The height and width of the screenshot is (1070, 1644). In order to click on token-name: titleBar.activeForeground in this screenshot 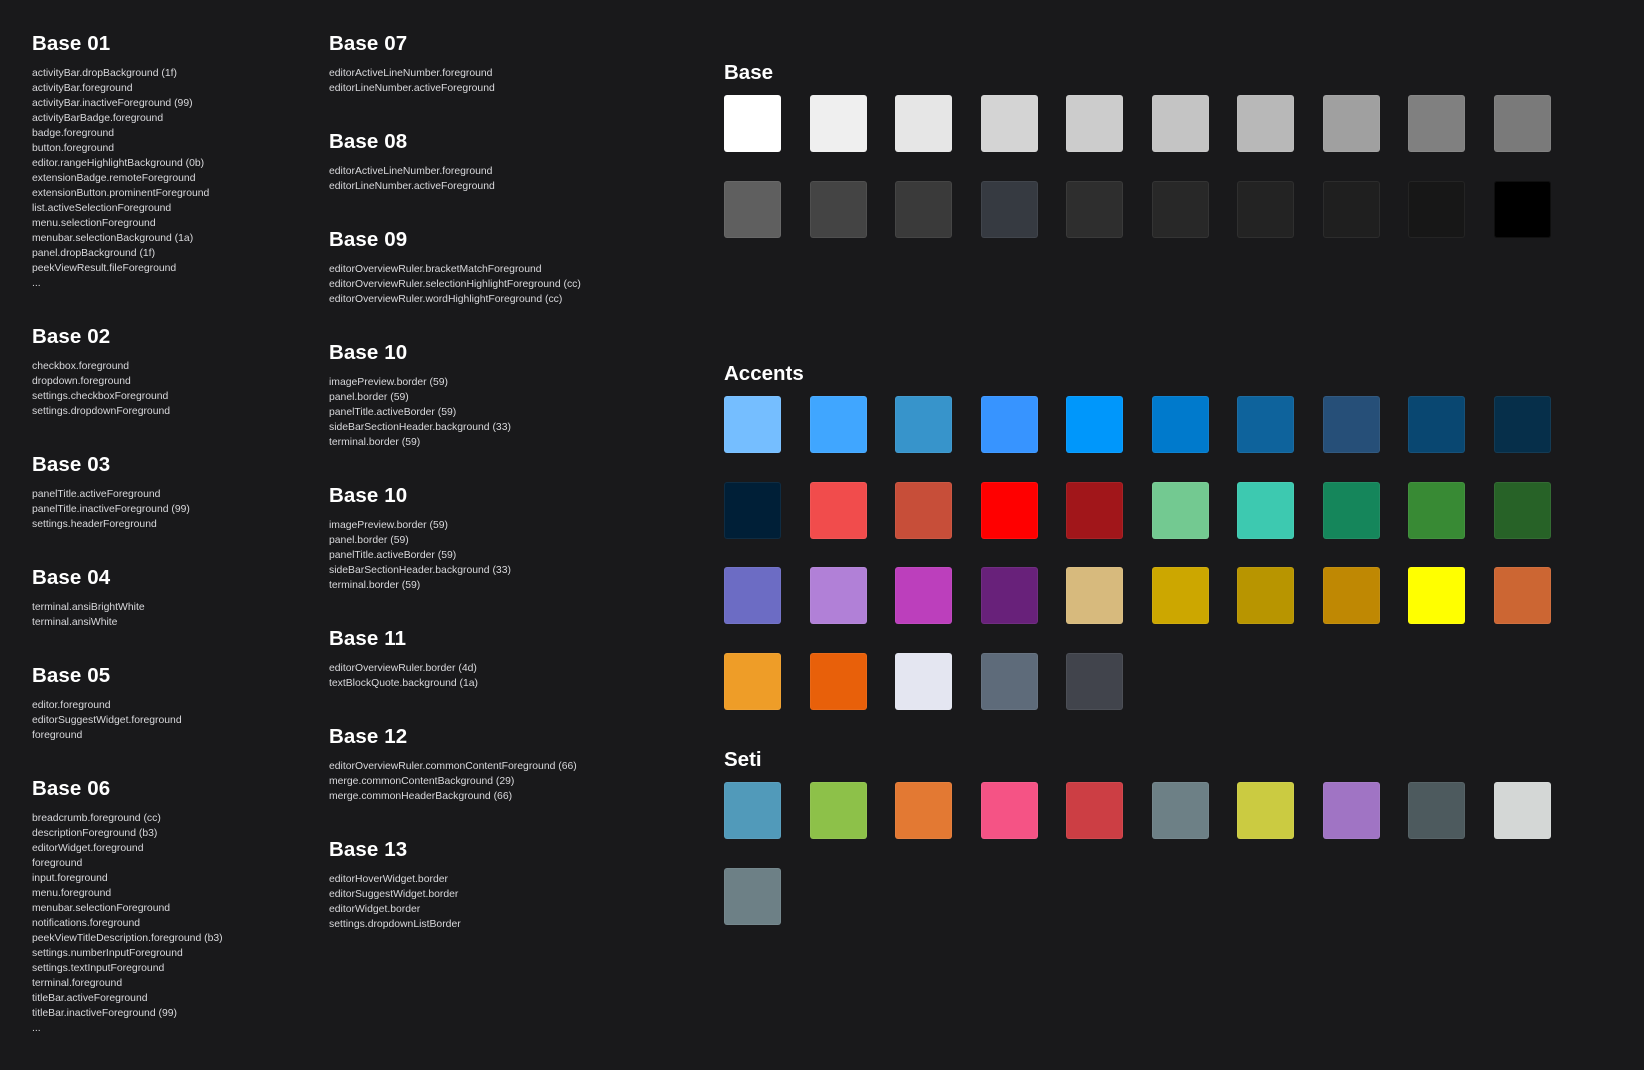, I will do `click(90, 998)`.